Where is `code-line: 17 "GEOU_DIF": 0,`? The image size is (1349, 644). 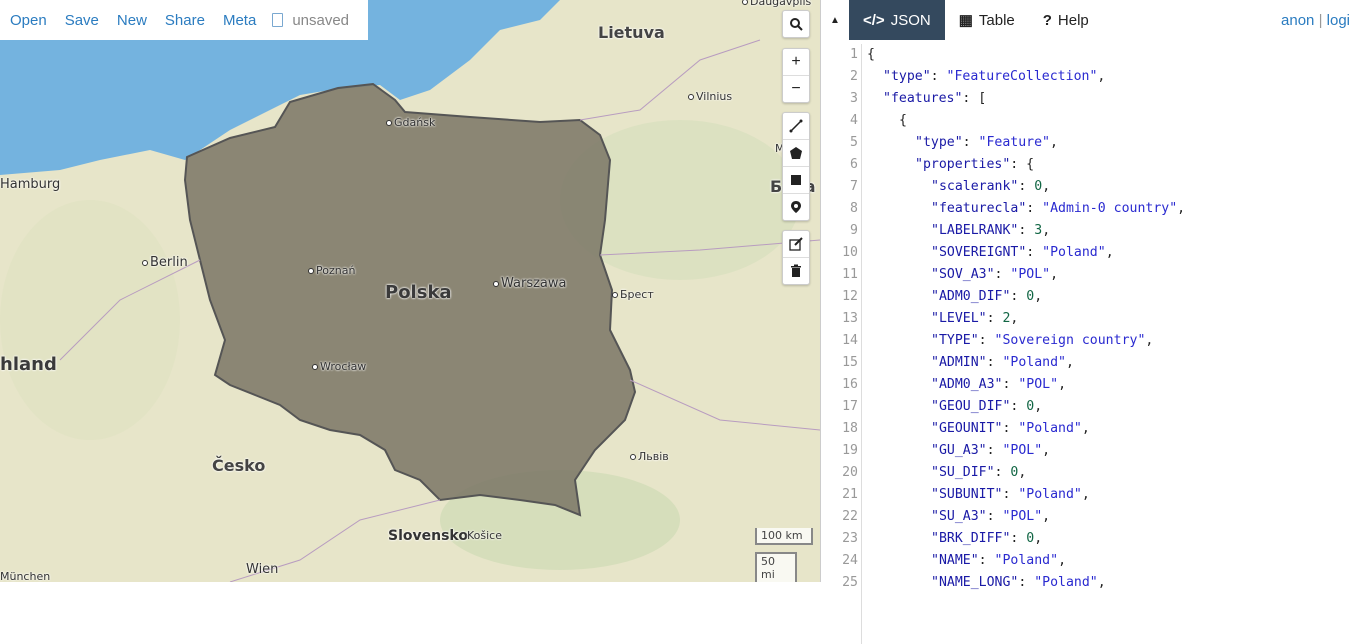 code-line: 17 "GEOU_DIF": 0, is located at coordinates (1085, 407).